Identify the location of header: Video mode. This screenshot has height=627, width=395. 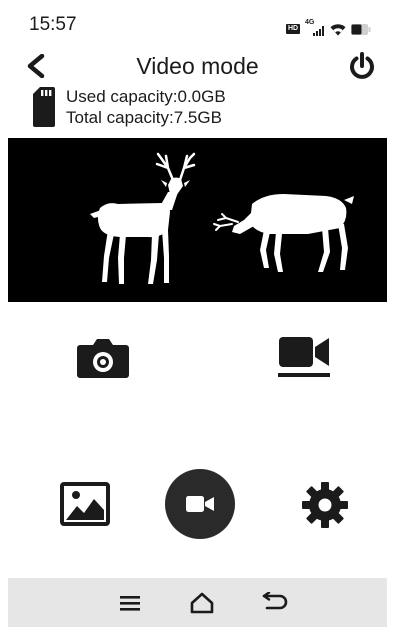
(197, 66).